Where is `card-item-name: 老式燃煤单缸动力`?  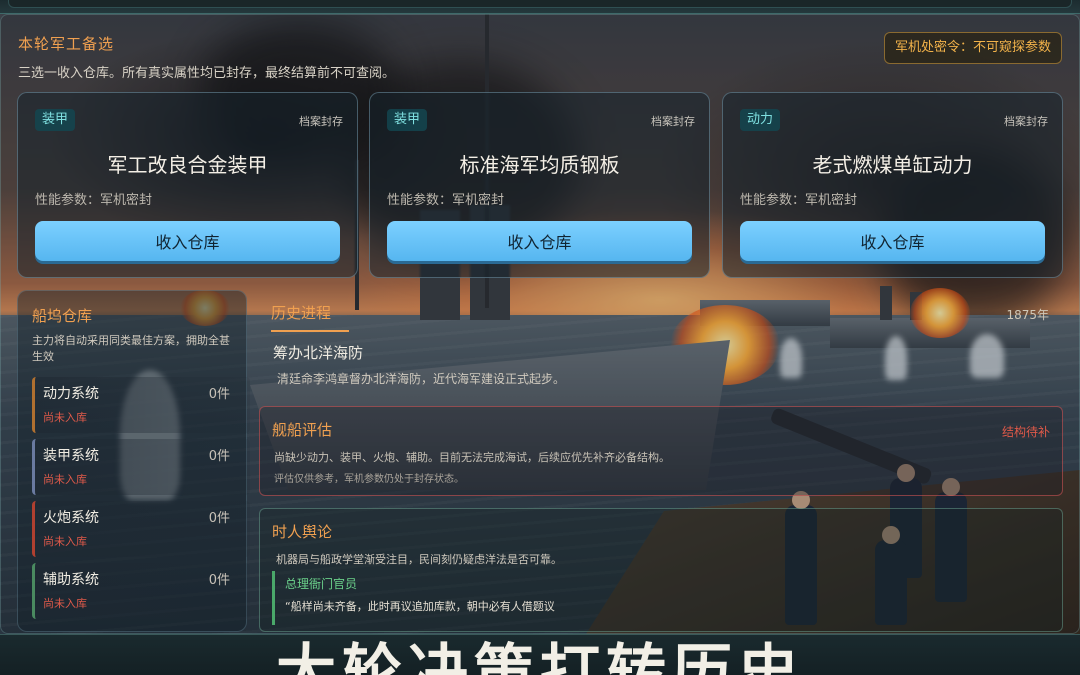 card-item-name: 老式燃煤单缸动力 is located at coordinates (892, 165).